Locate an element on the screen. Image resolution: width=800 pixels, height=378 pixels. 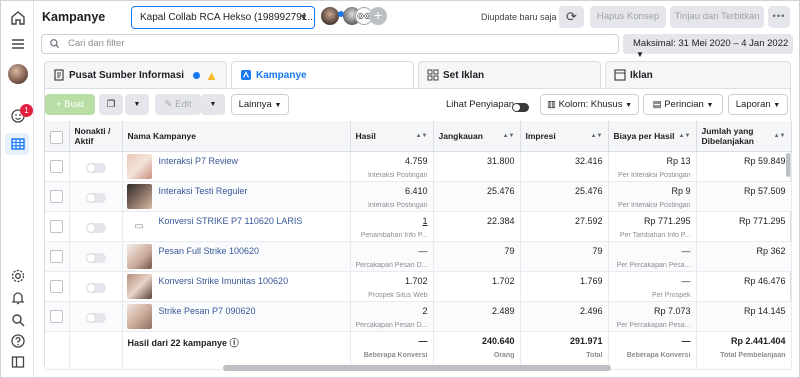
campaign-name-link: Interaksi Testi Reguler is located at coordinates (203, 191).